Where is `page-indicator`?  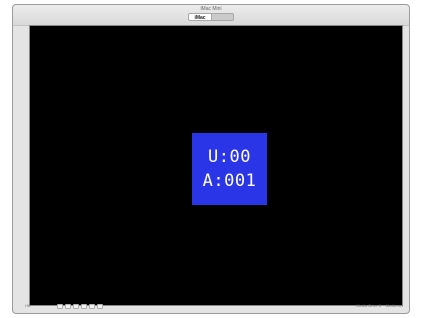 page-indicator is located at coordinates (80, 306).